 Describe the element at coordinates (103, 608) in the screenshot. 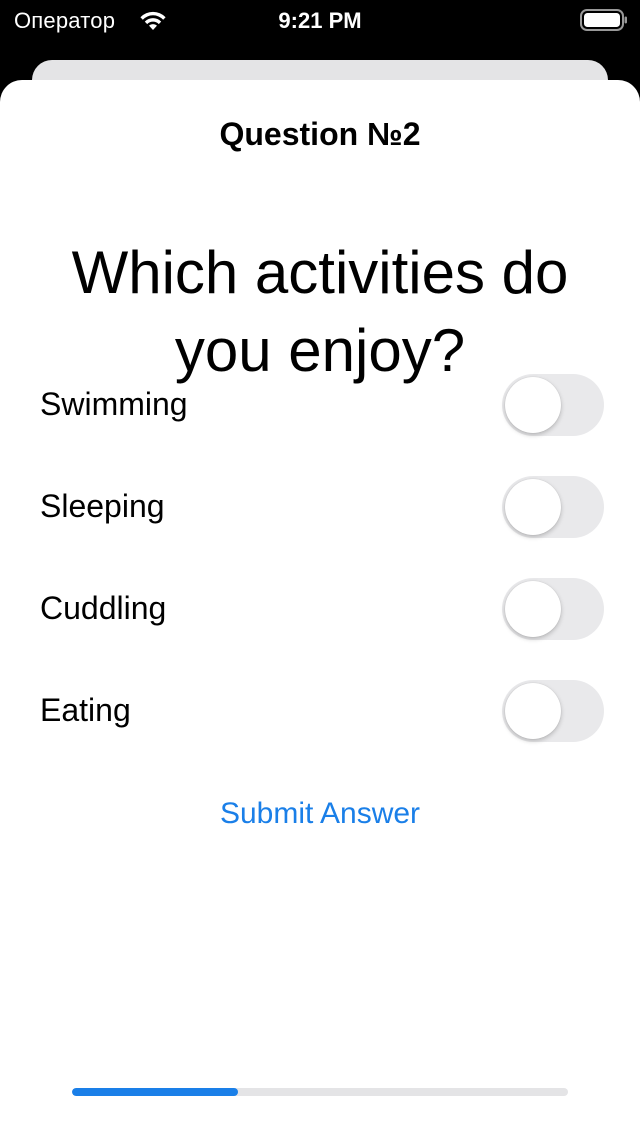

I see `option-label: Cuddling` at that location.